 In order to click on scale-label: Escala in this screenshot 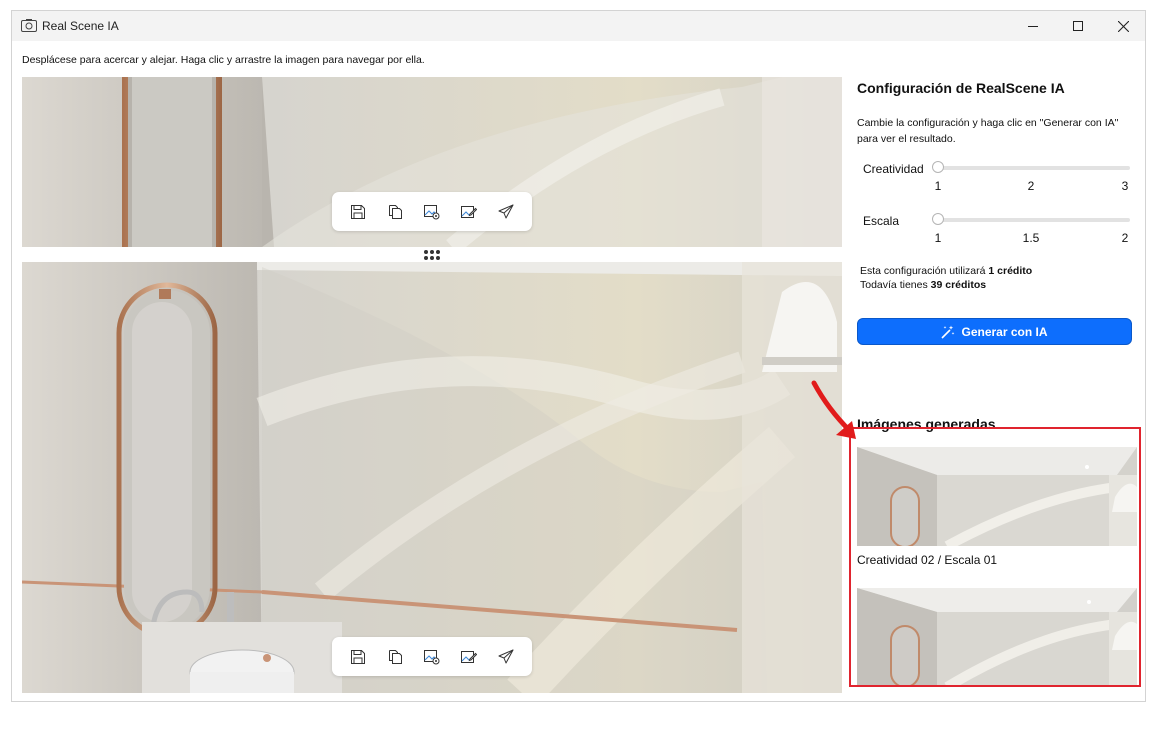, I will do `click(881, 221)`.